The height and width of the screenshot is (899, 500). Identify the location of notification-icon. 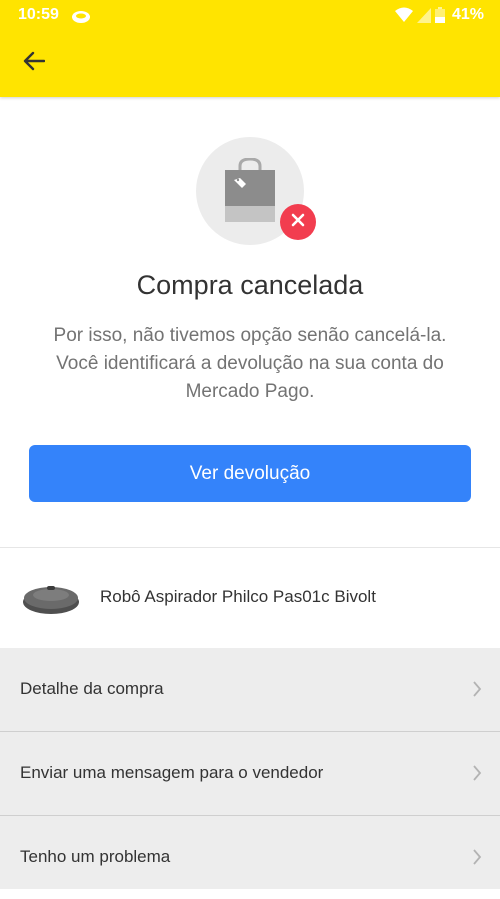
(81, 16).